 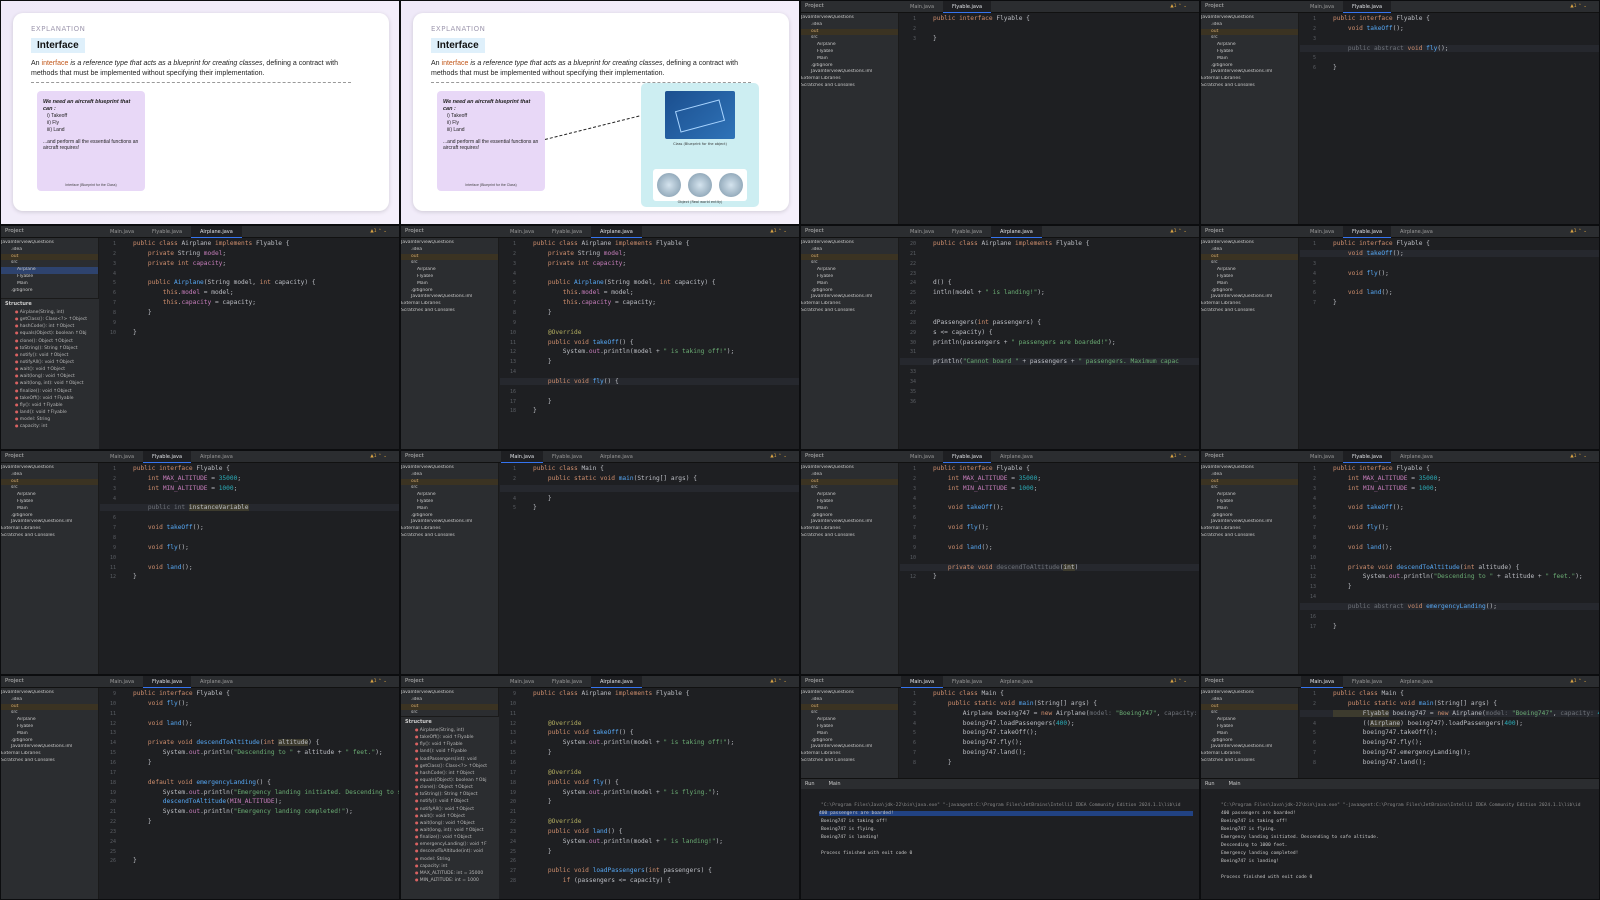 What do you see at coordinates (450, 872) in the screenshot?
I see `structure-item: MAX_ALTITUDE: int = 35000` at bounding box center [450, 872].